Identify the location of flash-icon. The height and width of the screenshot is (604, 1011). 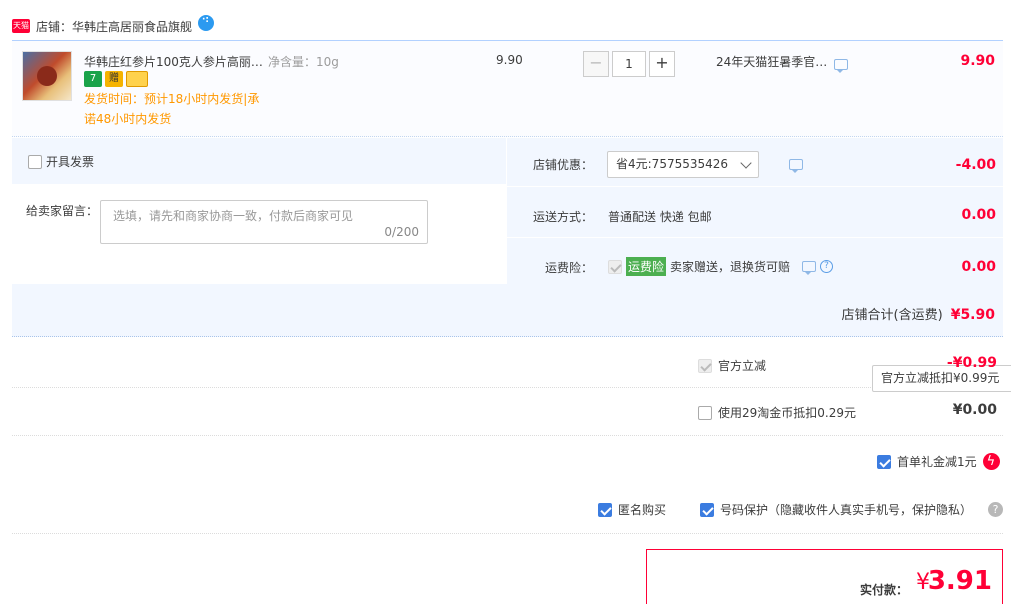
(991, 461).